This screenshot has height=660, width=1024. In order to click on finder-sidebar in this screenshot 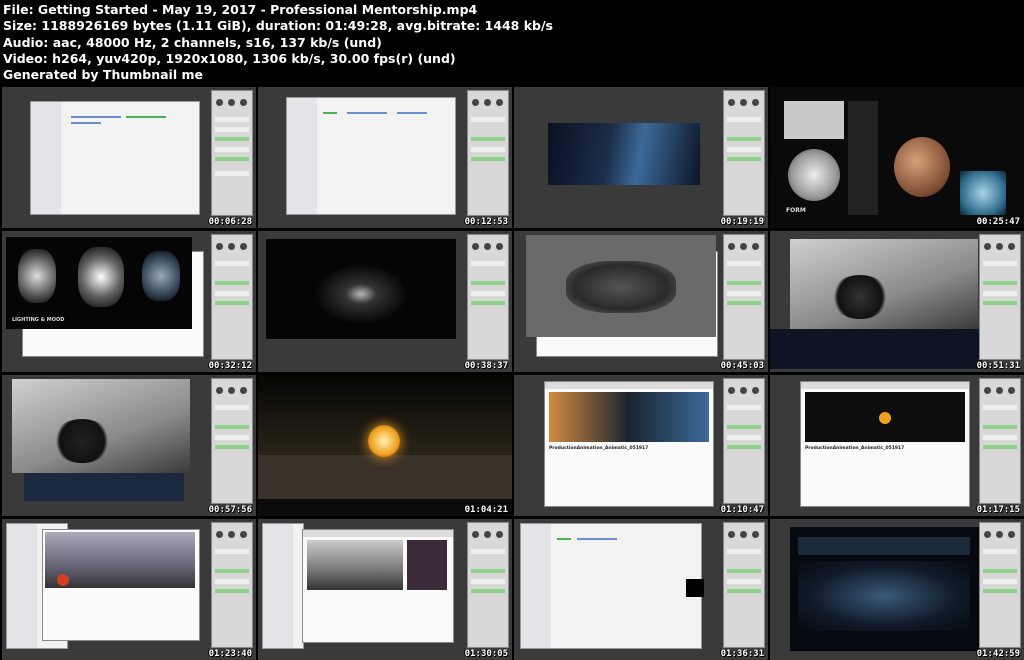, I will do `click(283, 586)`.